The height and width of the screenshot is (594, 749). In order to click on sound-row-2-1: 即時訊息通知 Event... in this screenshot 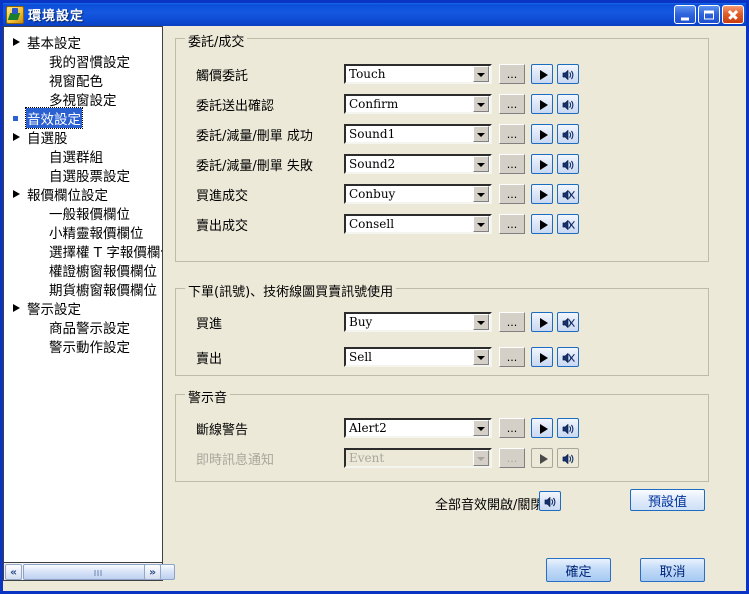, I will do `click(442, 458)`.